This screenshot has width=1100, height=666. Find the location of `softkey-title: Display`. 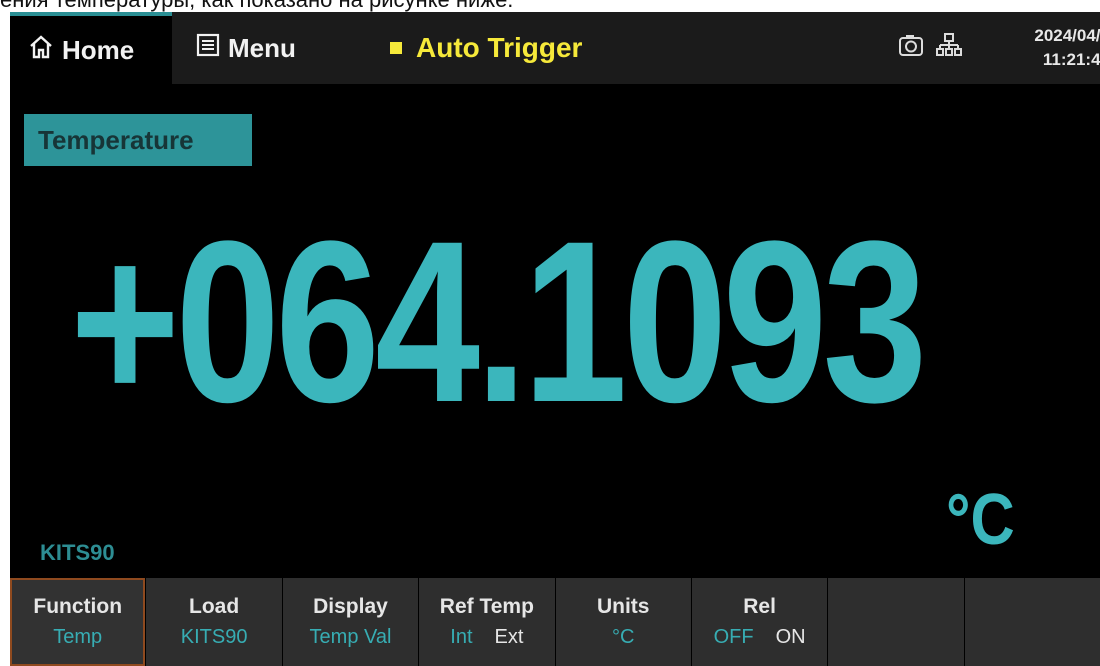

softkey-title: Display is located at coordinates (350, 606).